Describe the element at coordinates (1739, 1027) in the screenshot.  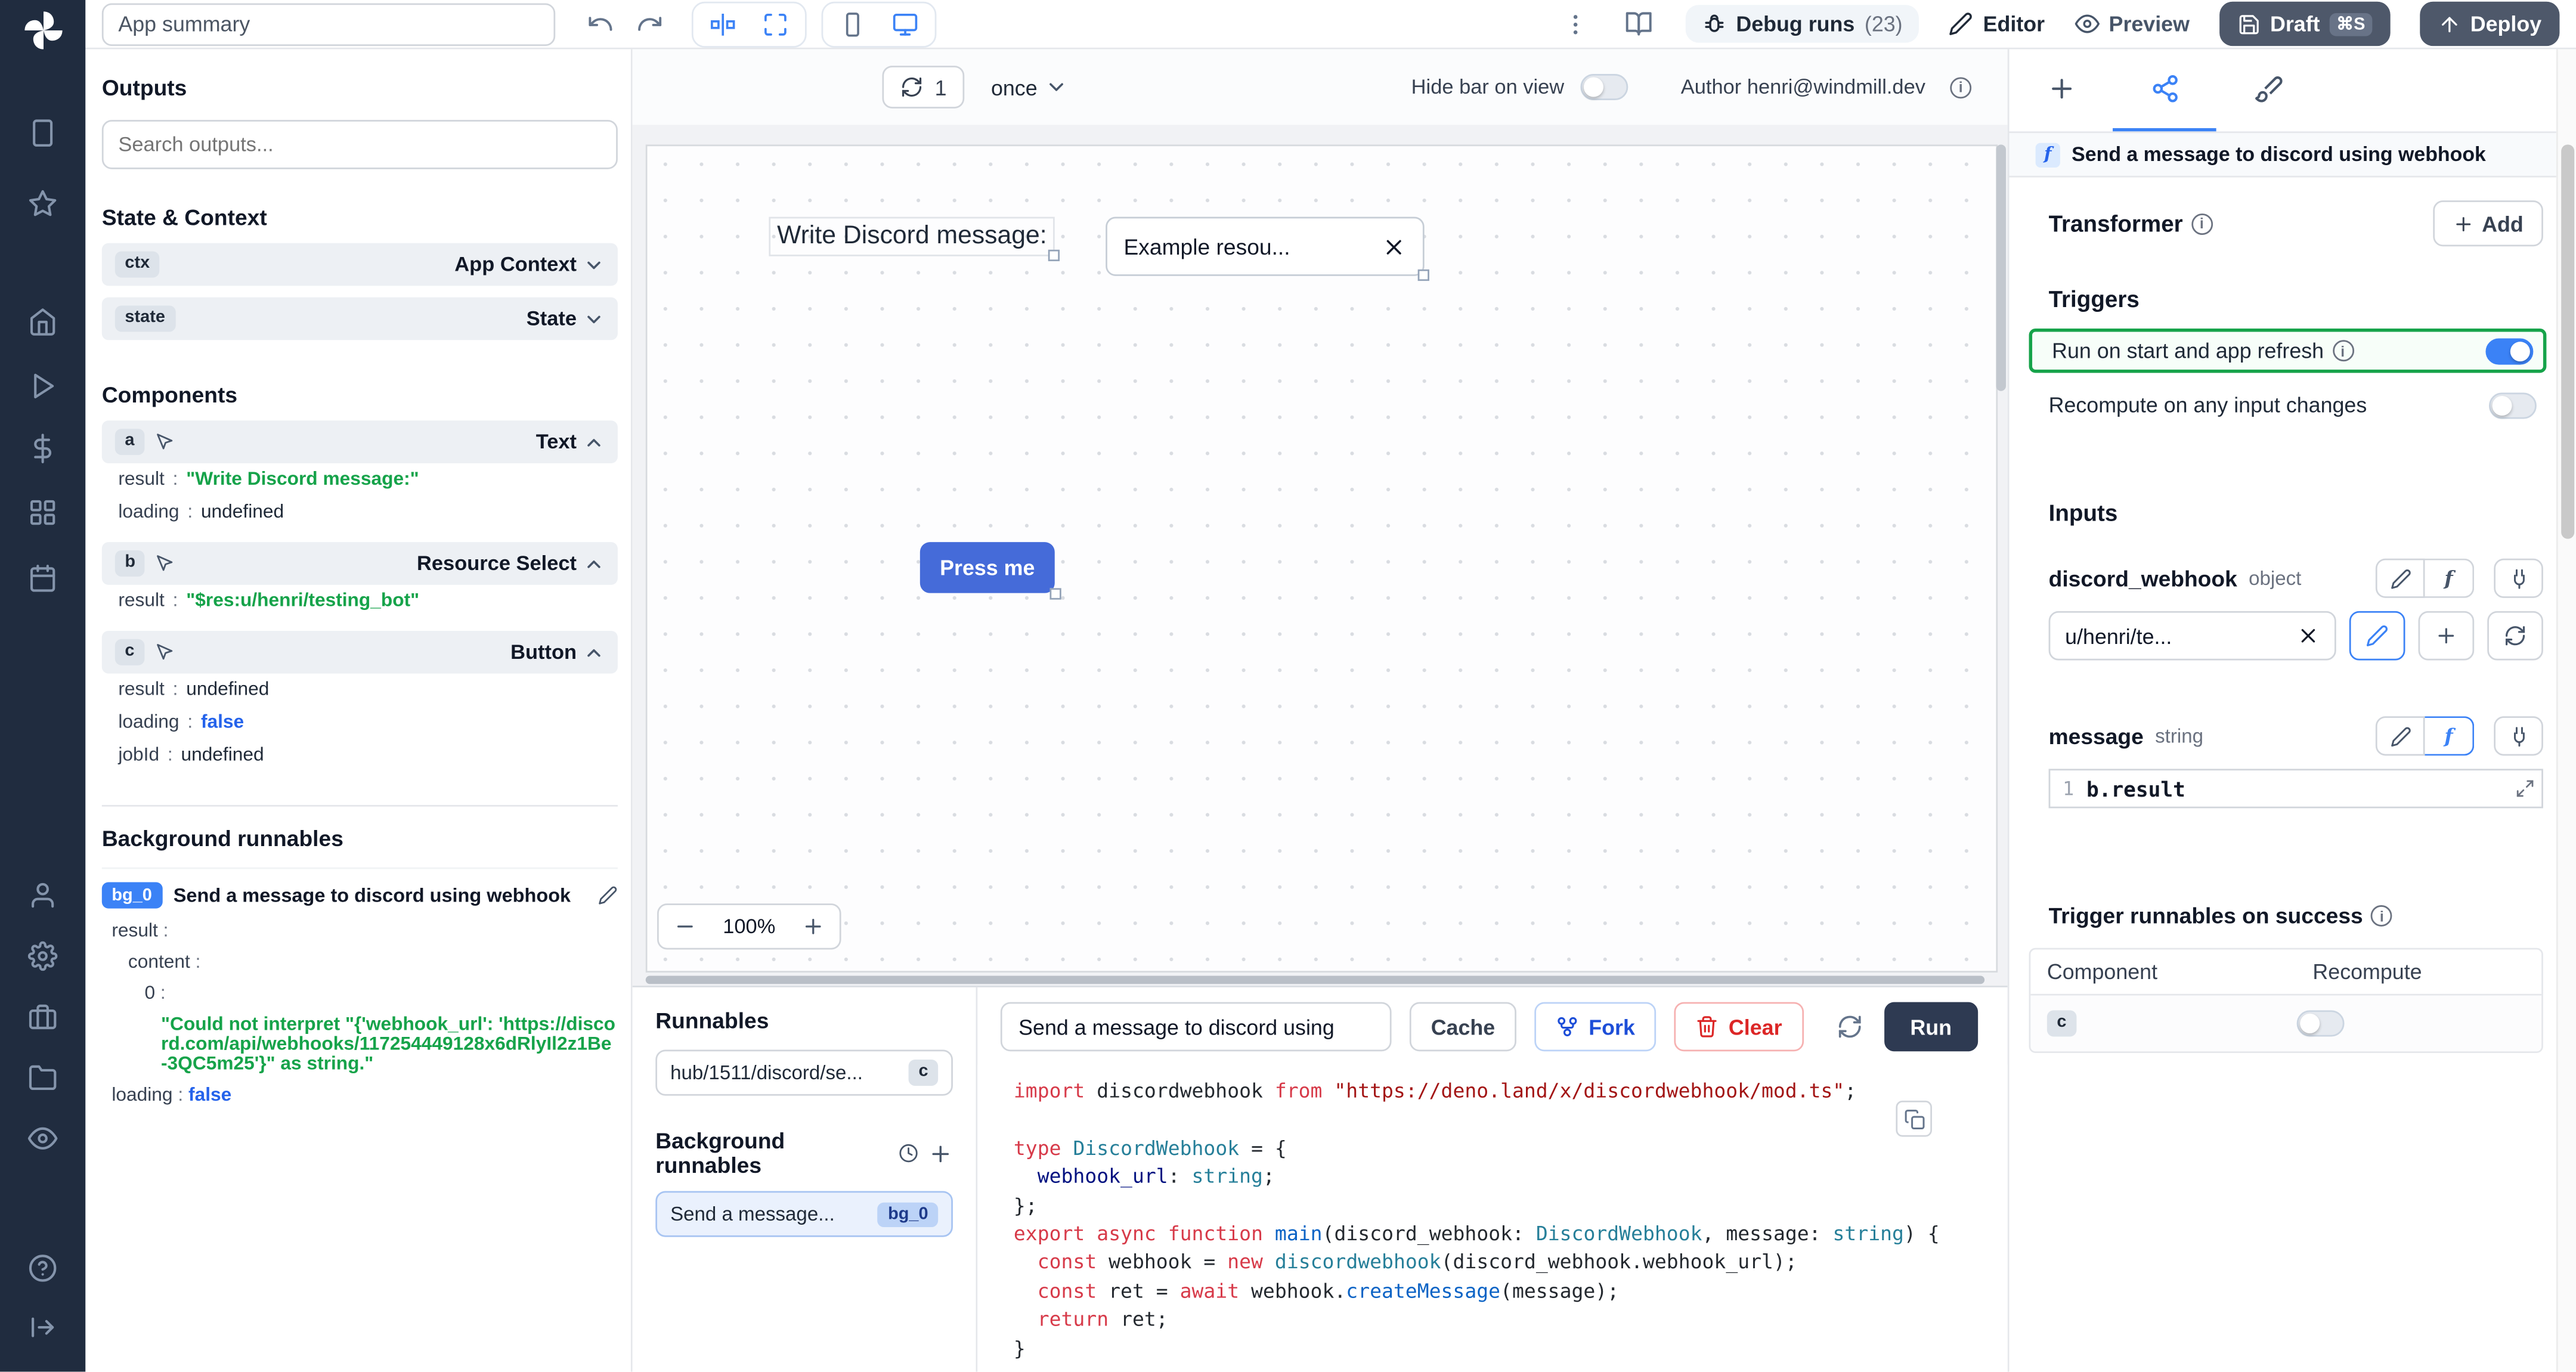
I see `clear-button: Clear` at that location.